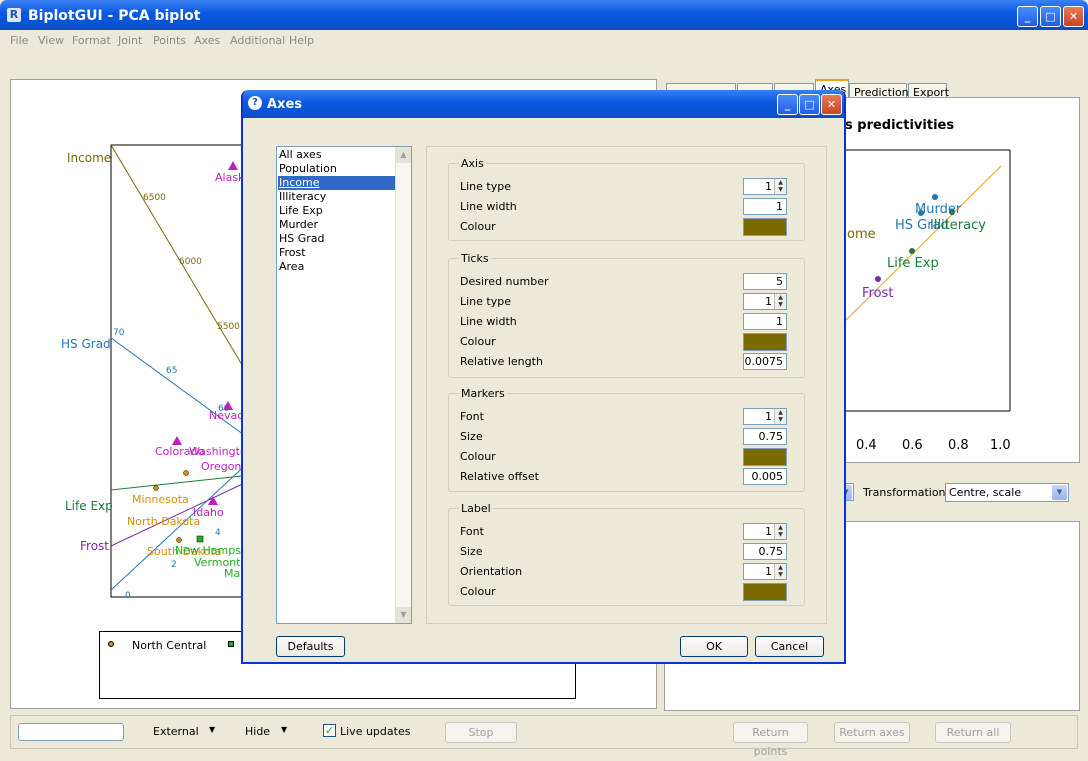  I want to click on frost-axis-label: Frost, so click(94, 546).